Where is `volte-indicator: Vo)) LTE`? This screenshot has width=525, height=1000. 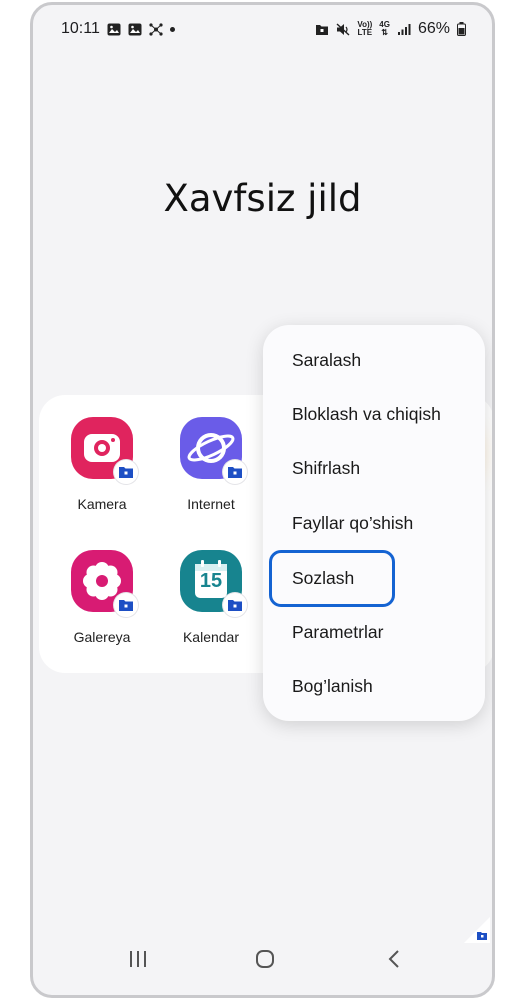 volte-indicator: Vo)) LTE is located at coordinates (365, 28).